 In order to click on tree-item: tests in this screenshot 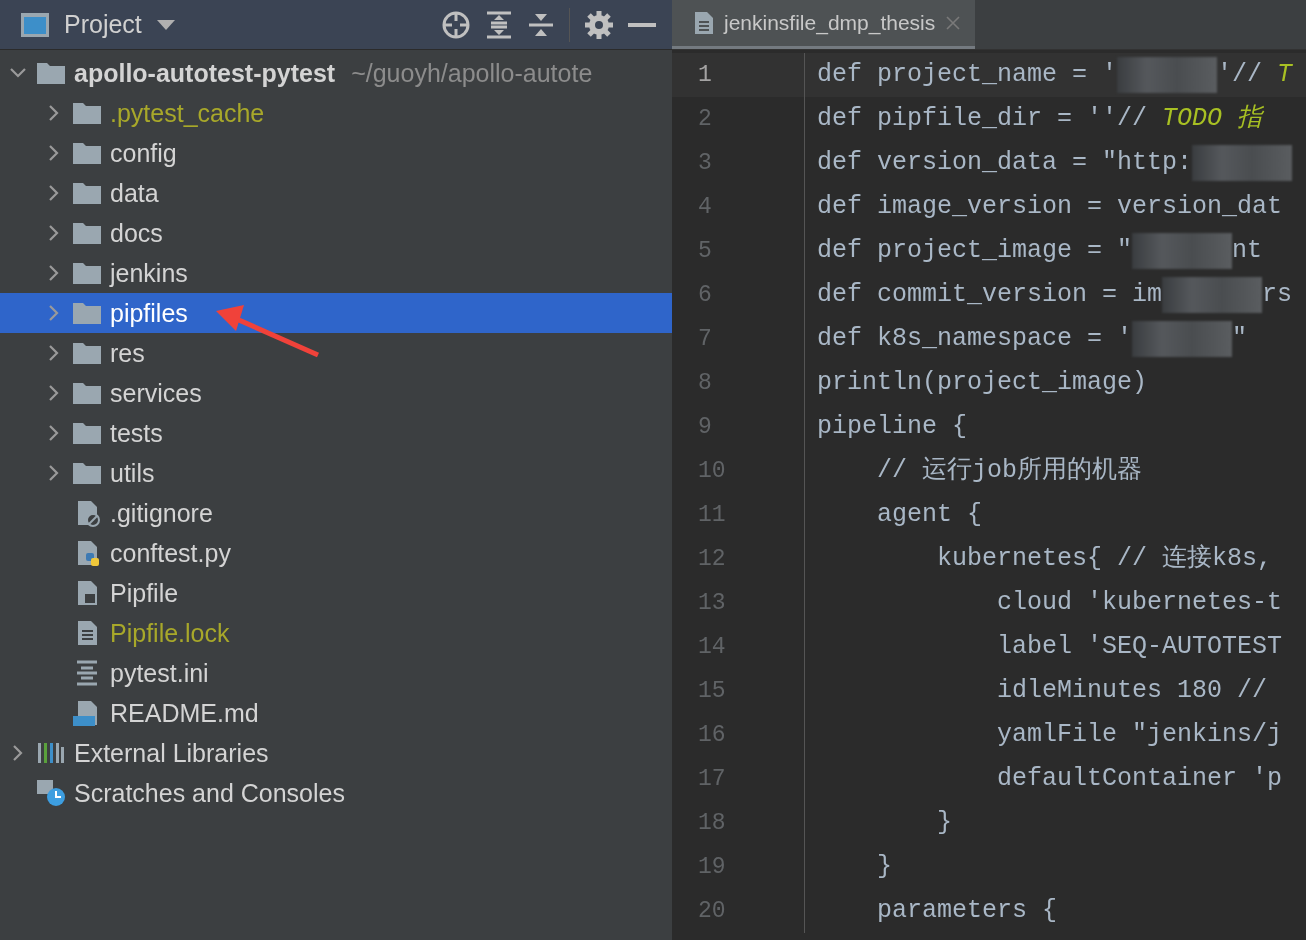, I will do `click(336, 433)`.